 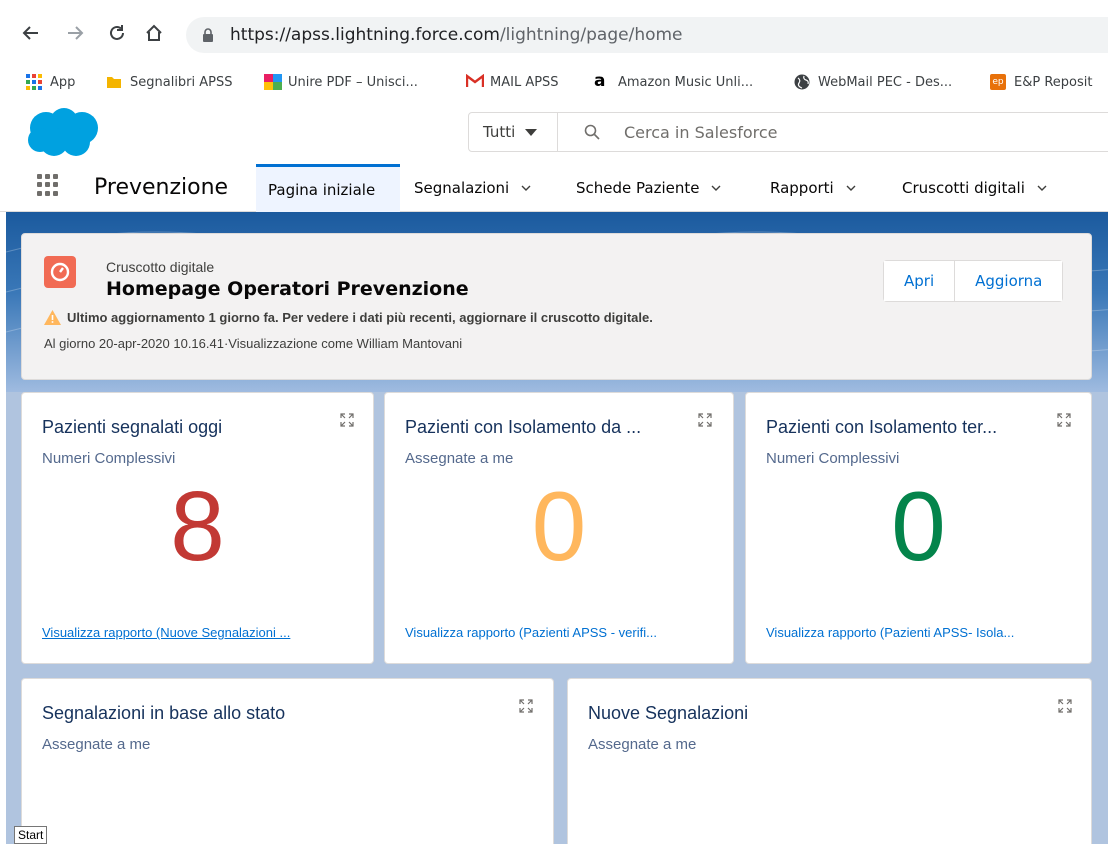 What do you see at coordinates (512, 81) in the screenshot?
I see `bookmark-mail-apss: MAIL APSS` at bounding box center [512, 81].